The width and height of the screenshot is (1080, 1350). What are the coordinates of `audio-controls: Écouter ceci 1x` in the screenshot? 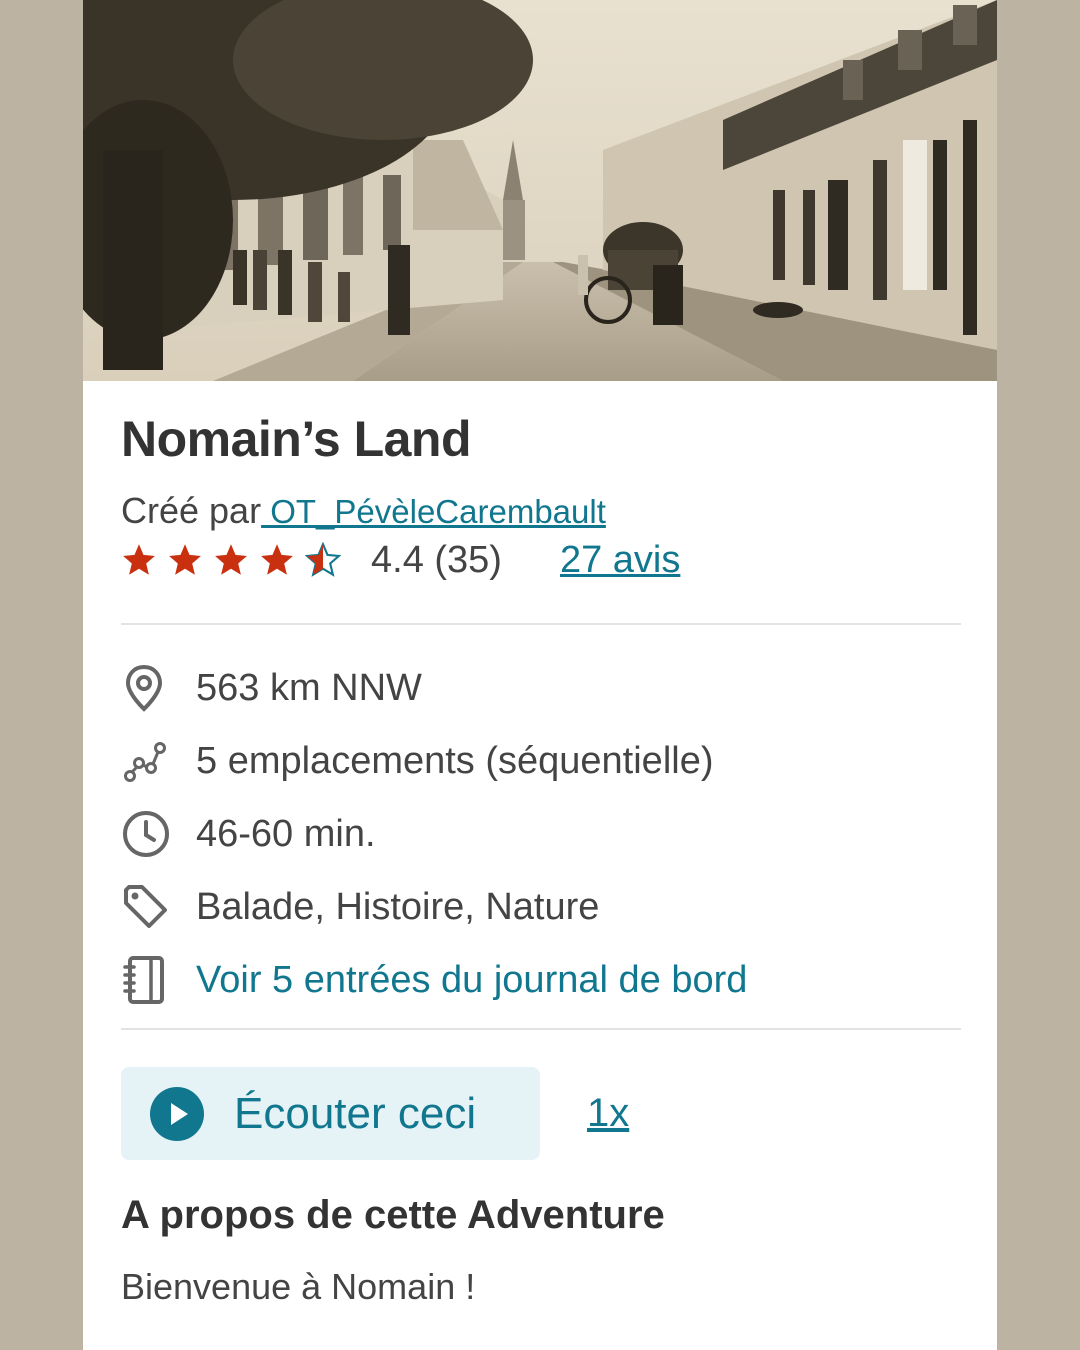 It's located at (541, 1113).